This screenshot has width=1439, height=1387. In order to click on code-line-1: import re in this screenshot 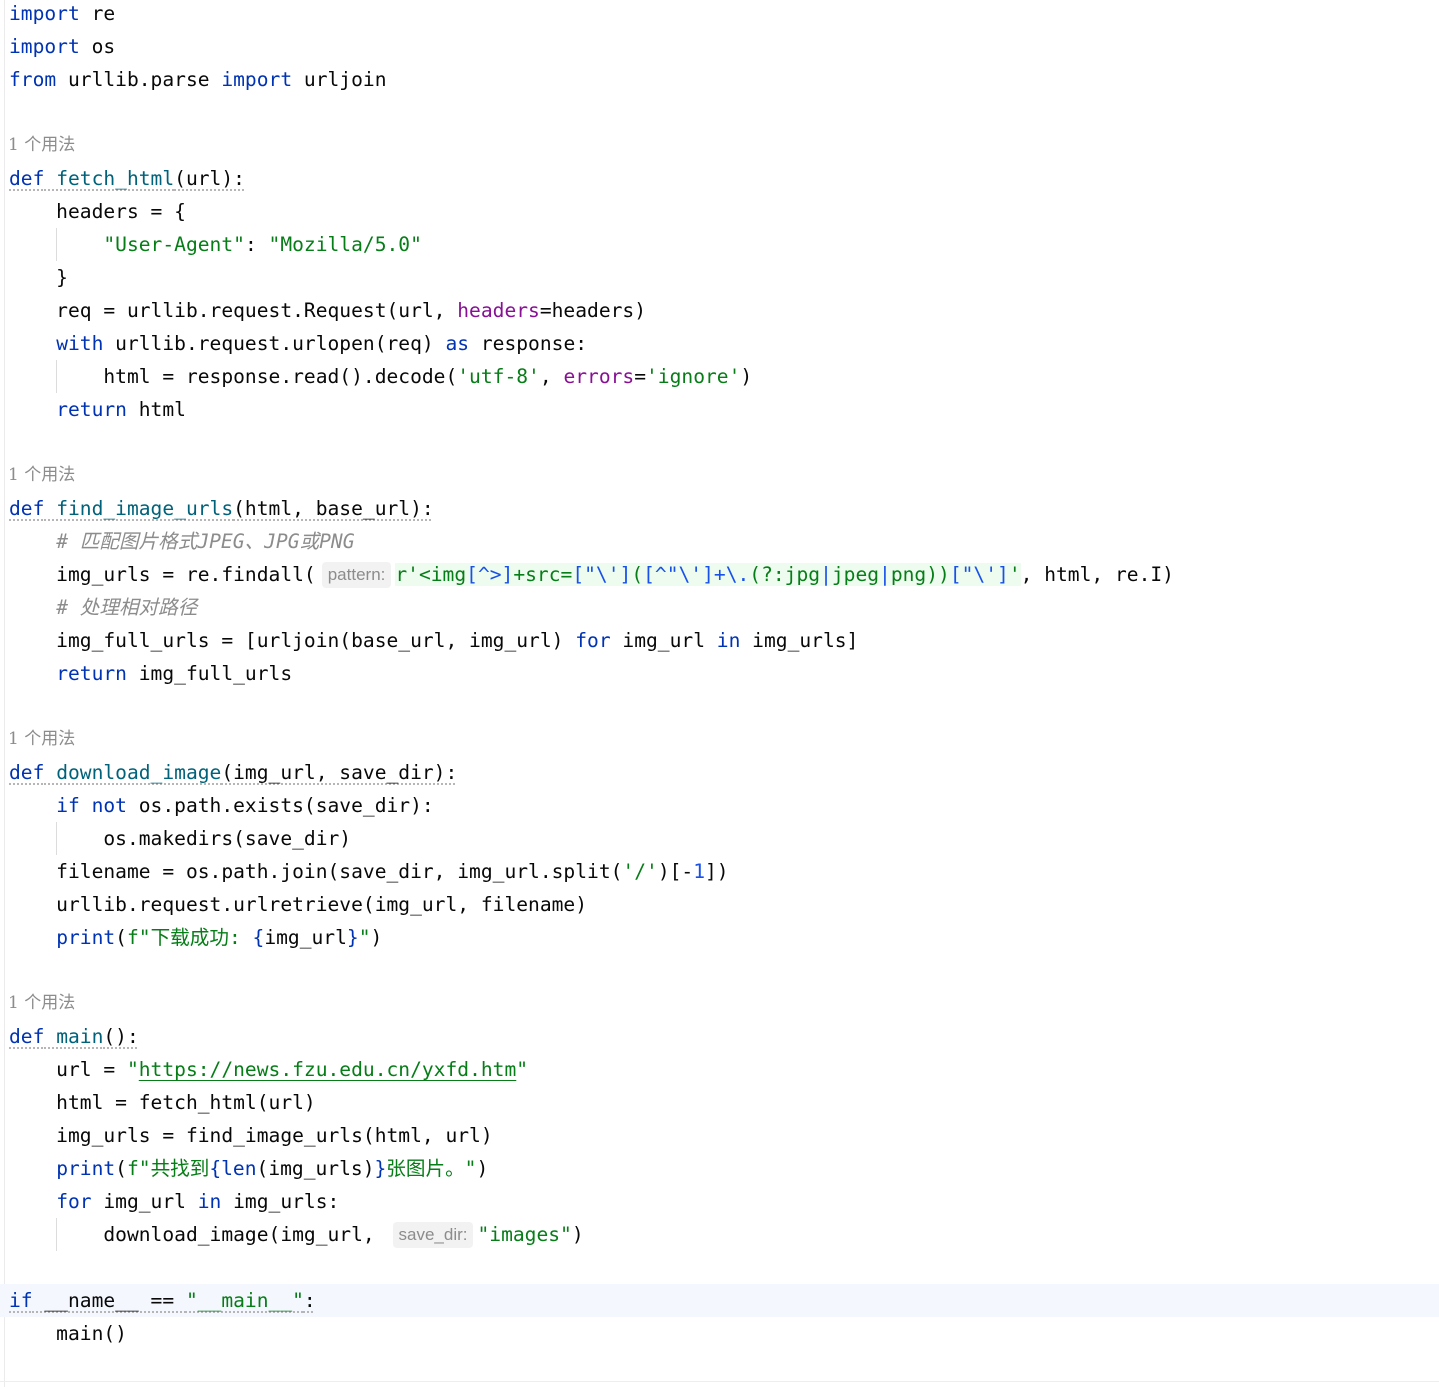, I will do `click(62, 15)`.